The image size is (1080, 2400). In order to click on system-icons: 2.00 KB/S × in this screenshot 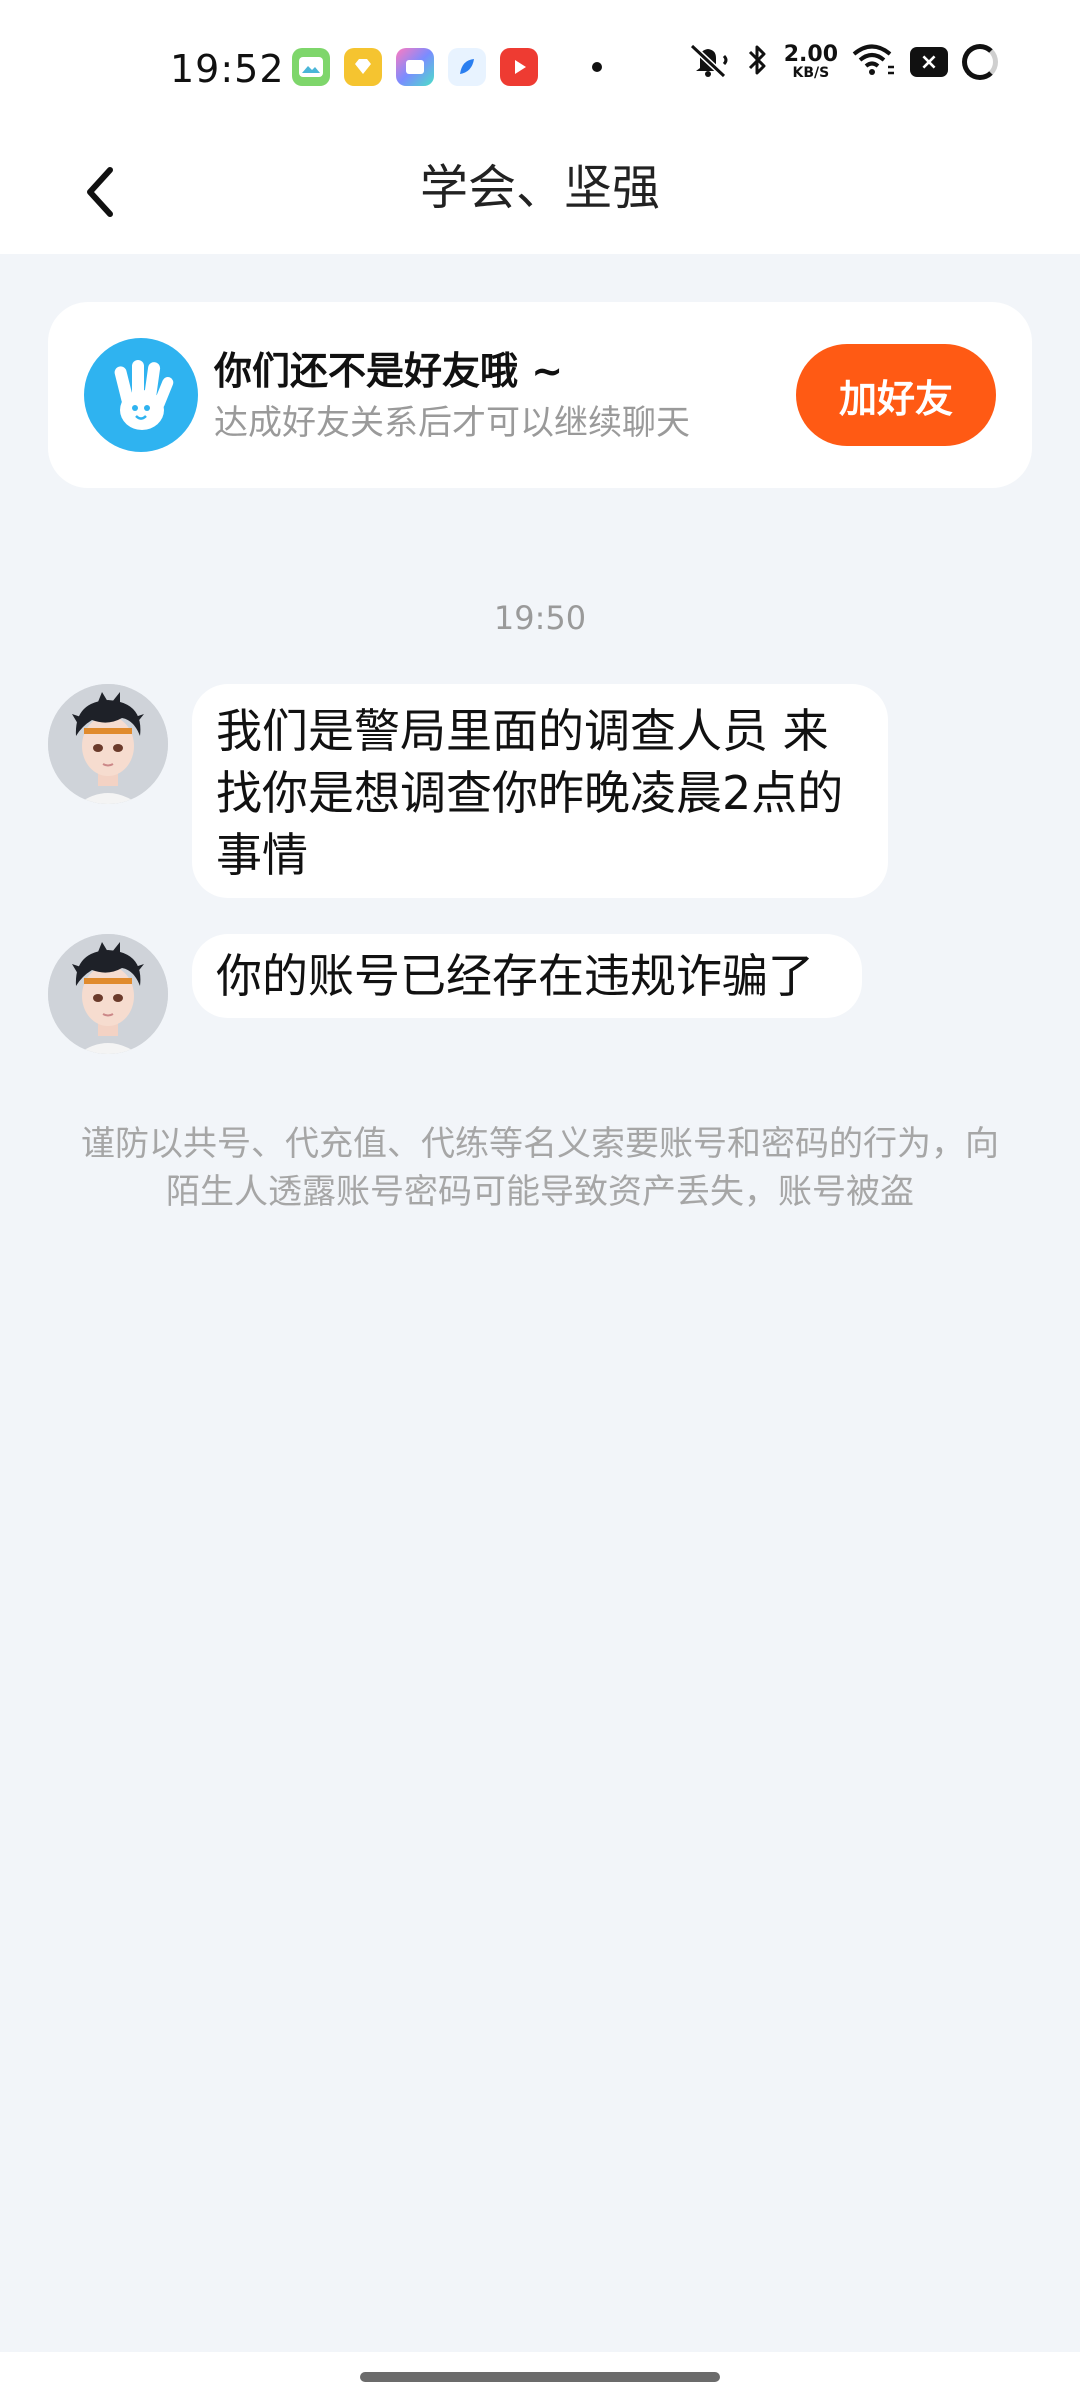, I will do `click(835, 62)`.